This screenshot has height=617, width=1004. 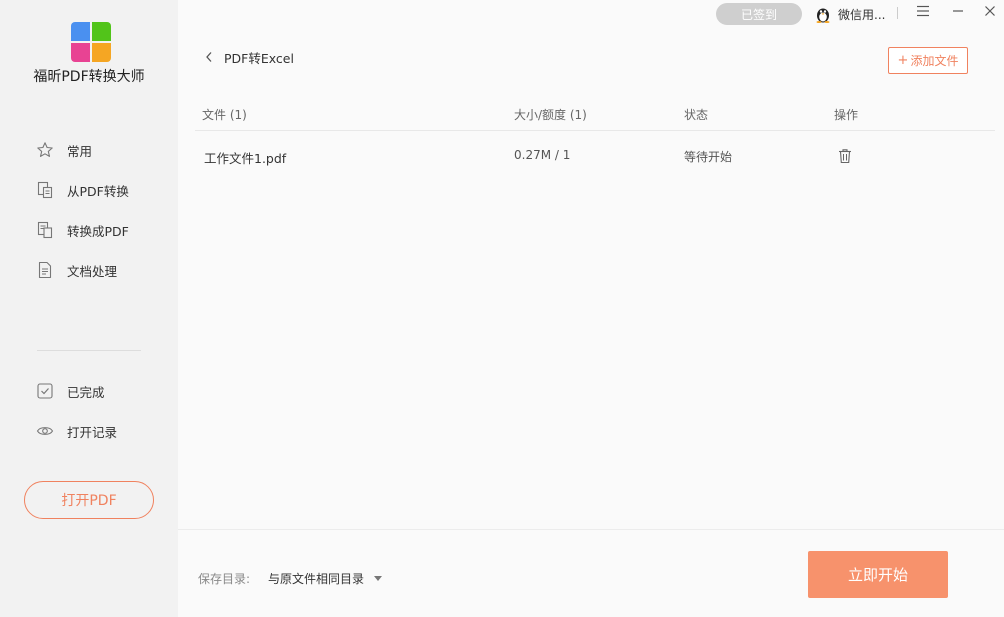 I want to click on column-header-size: 大小/额度 (1), so click(x=550, y=115).